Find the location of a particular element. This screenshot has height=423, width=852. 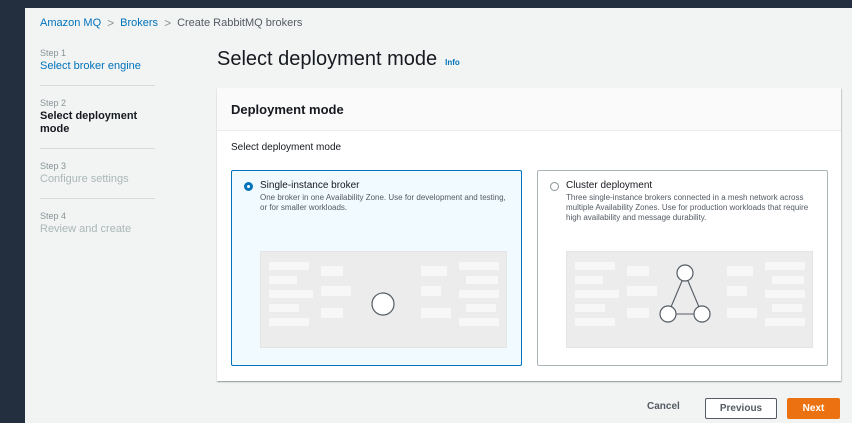

step-1: Step 1 Select broker engine is located at coordinates (97, 67).